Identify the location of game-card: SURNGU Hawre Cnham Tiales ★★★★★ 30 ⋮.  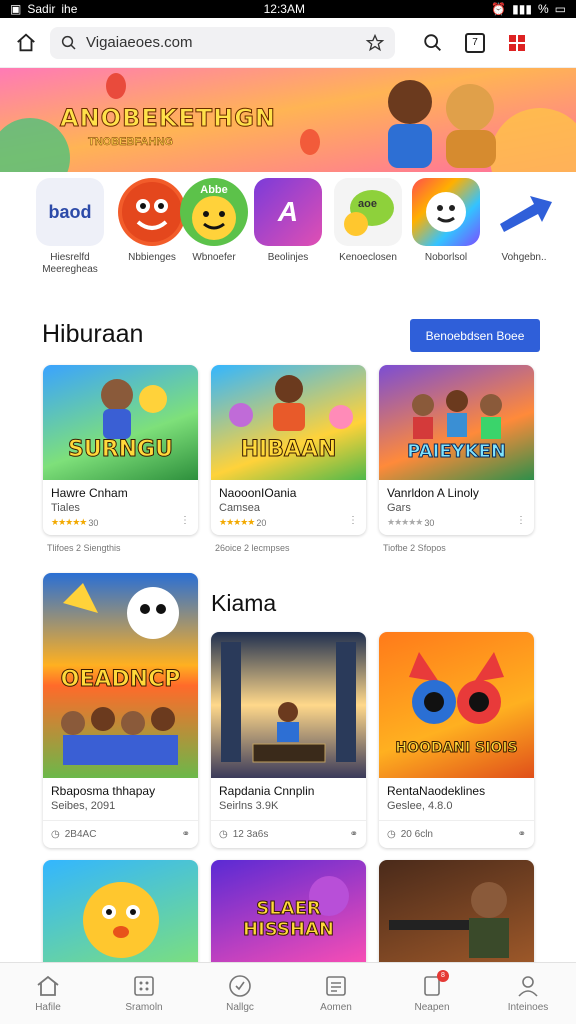
(120, 450).